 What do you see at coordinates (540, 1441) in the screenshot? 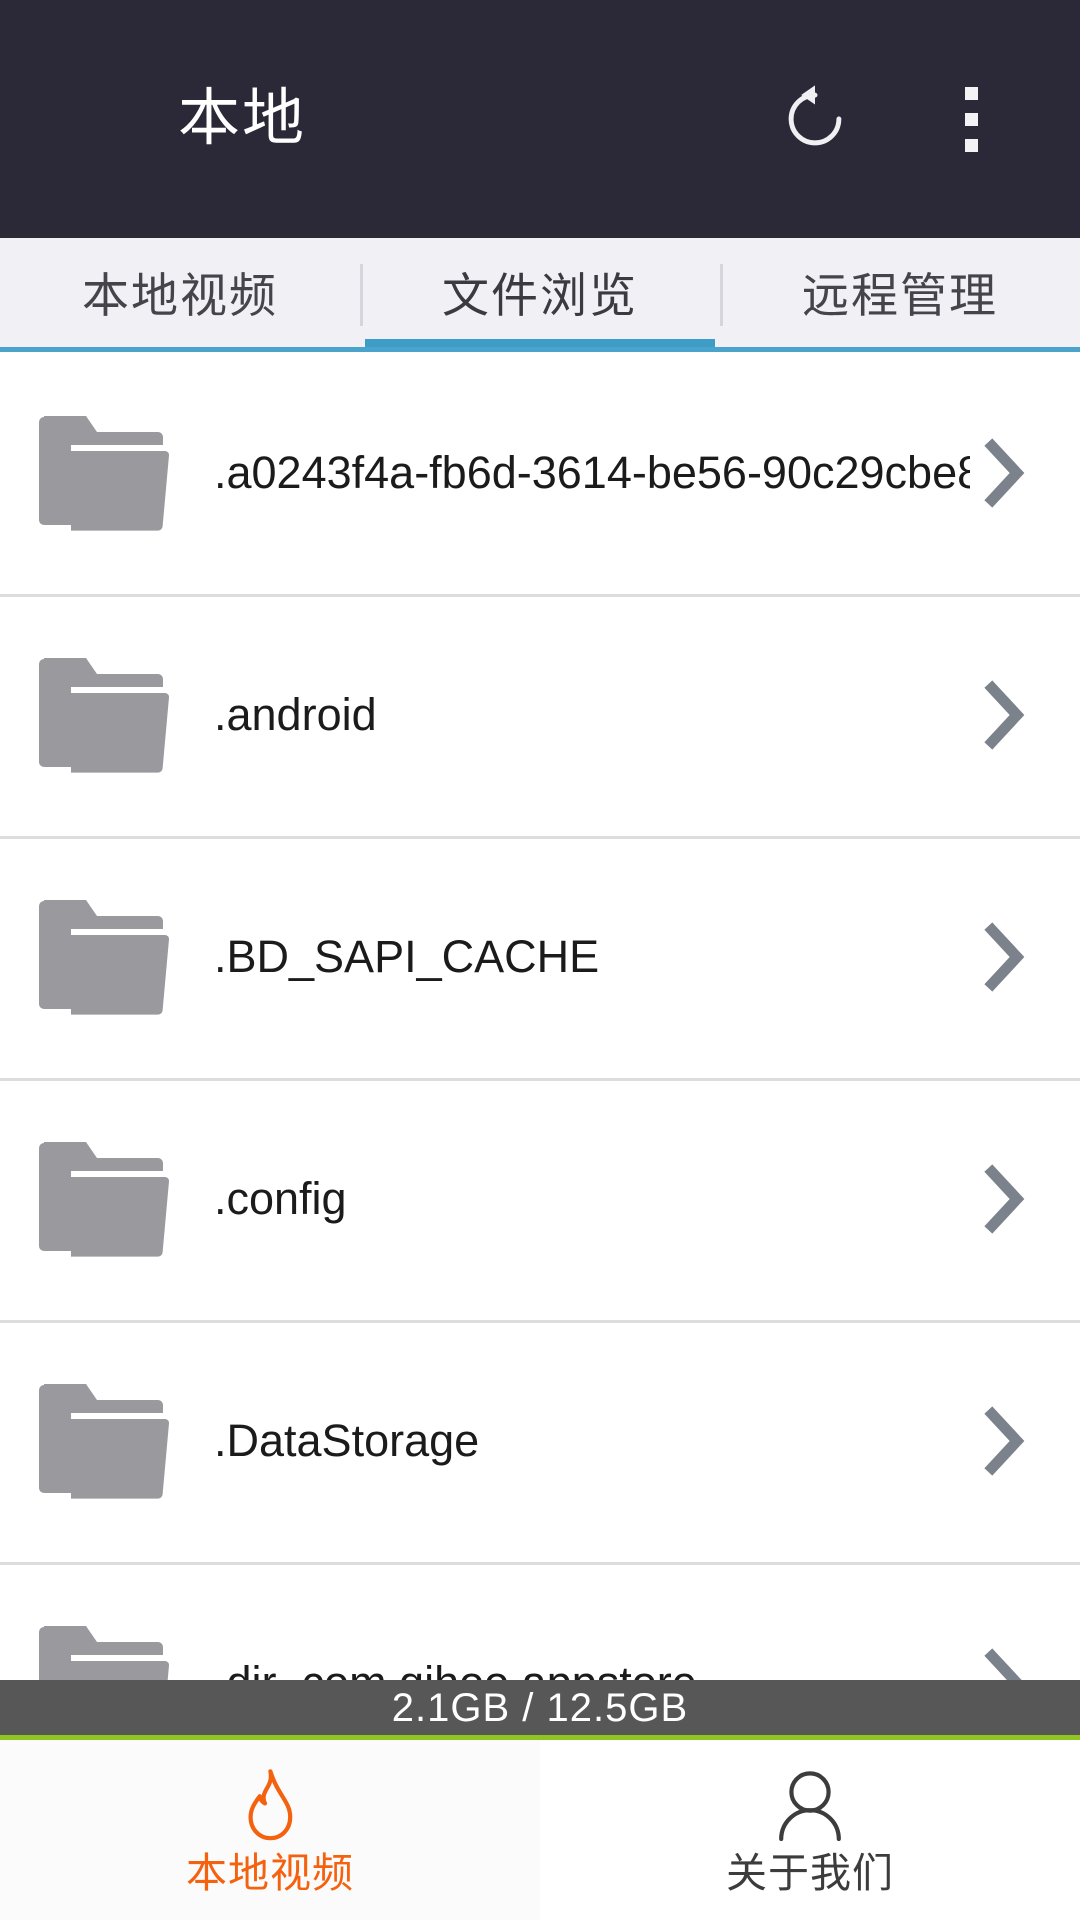
I see `table-row: .DataStorage` at bounding box center [540, 1441].